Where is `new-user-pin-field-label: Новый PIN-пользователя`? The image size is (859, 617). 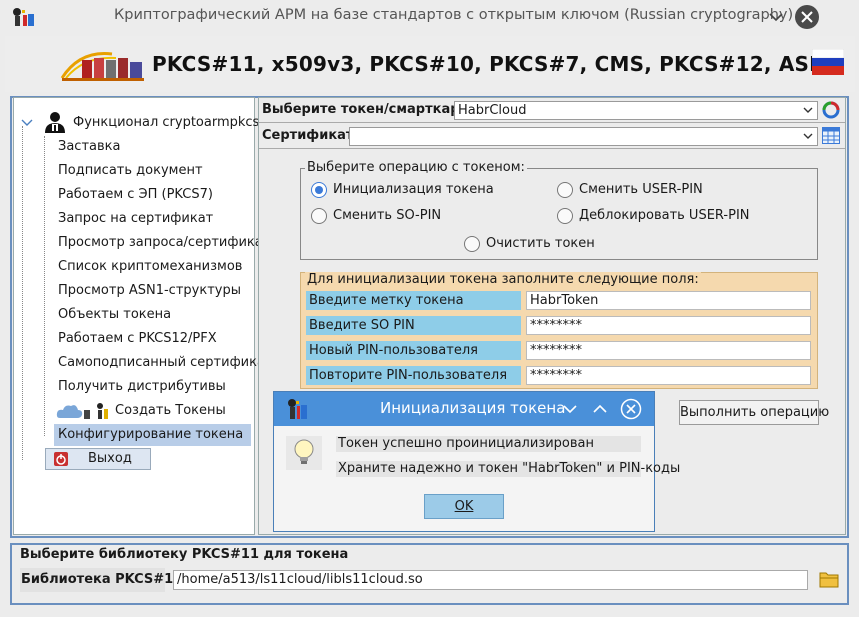 new-user-pin-field-label: Новый PIN-пользователя is located at coordinates (413, 350).